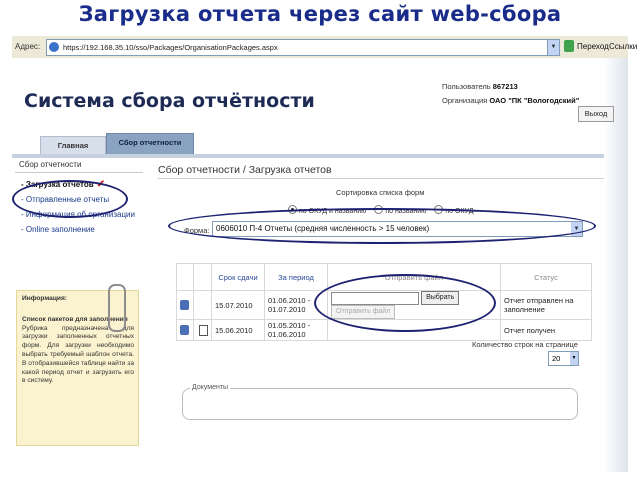 This screenshot has width=640, height=480. I want to click on rows-per-page-label: Количество строк на странице, so click(525, 344).